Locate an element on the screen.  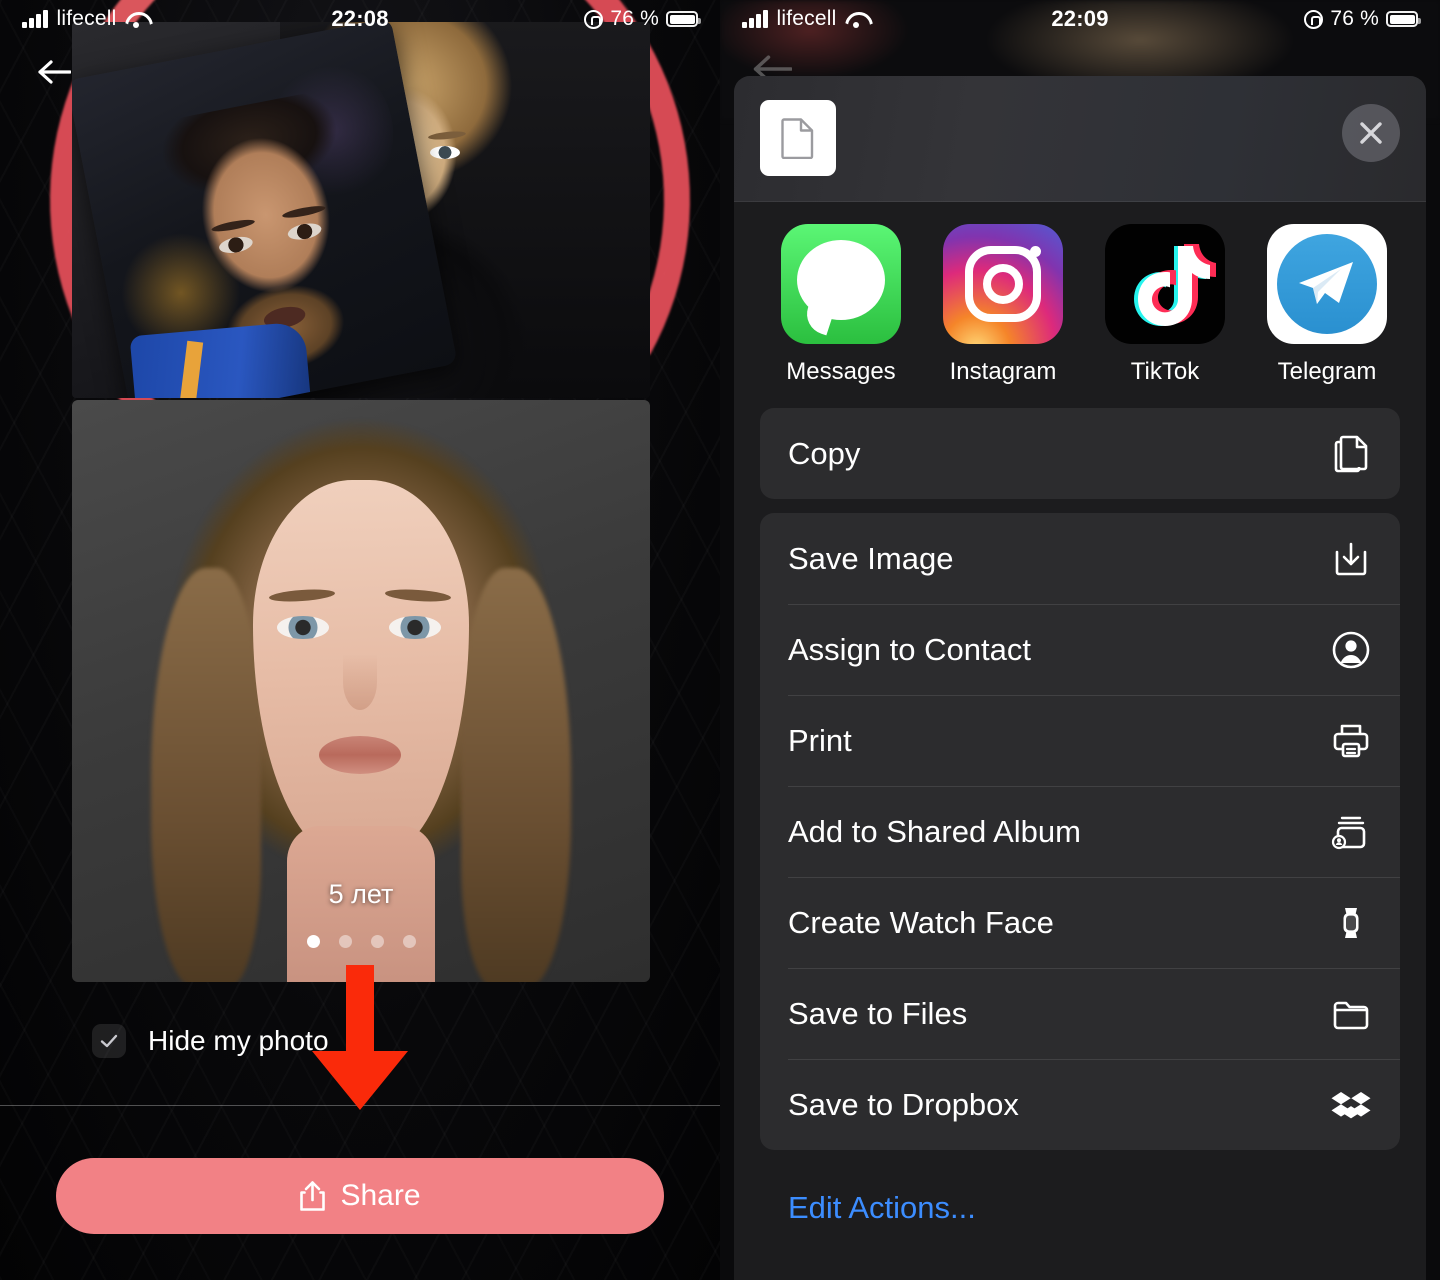
hide-my-photo-label: Hide my photo is located at coordinates (238, 1040).